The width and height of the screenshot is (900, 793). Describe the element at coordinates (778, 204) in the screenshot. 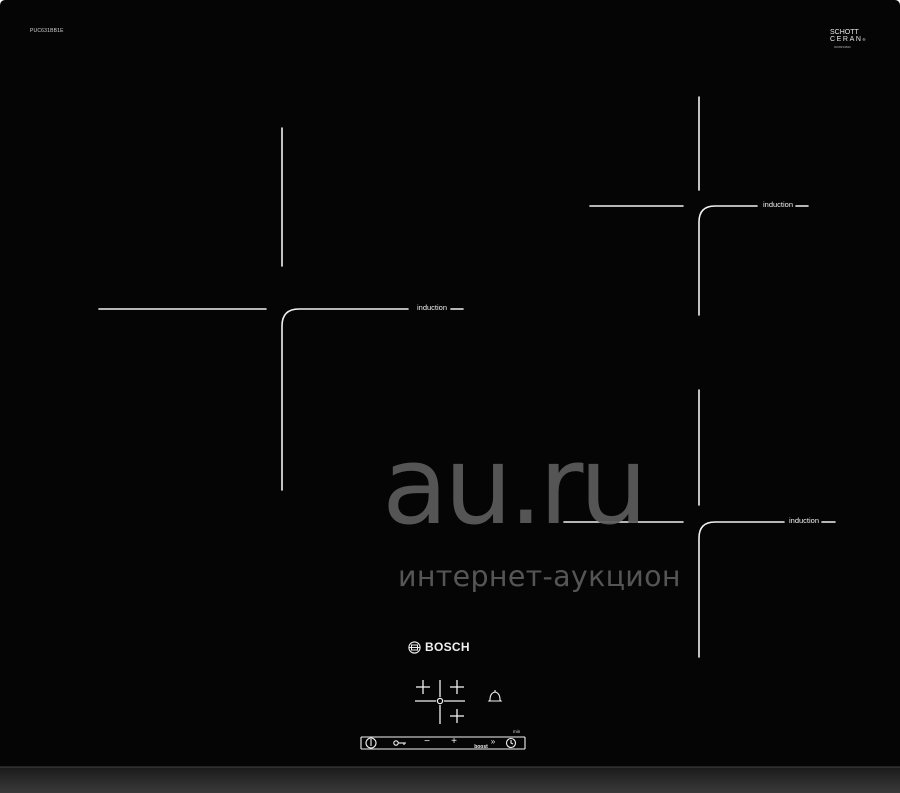

I see `zone-top-right-label: induction` at that location.